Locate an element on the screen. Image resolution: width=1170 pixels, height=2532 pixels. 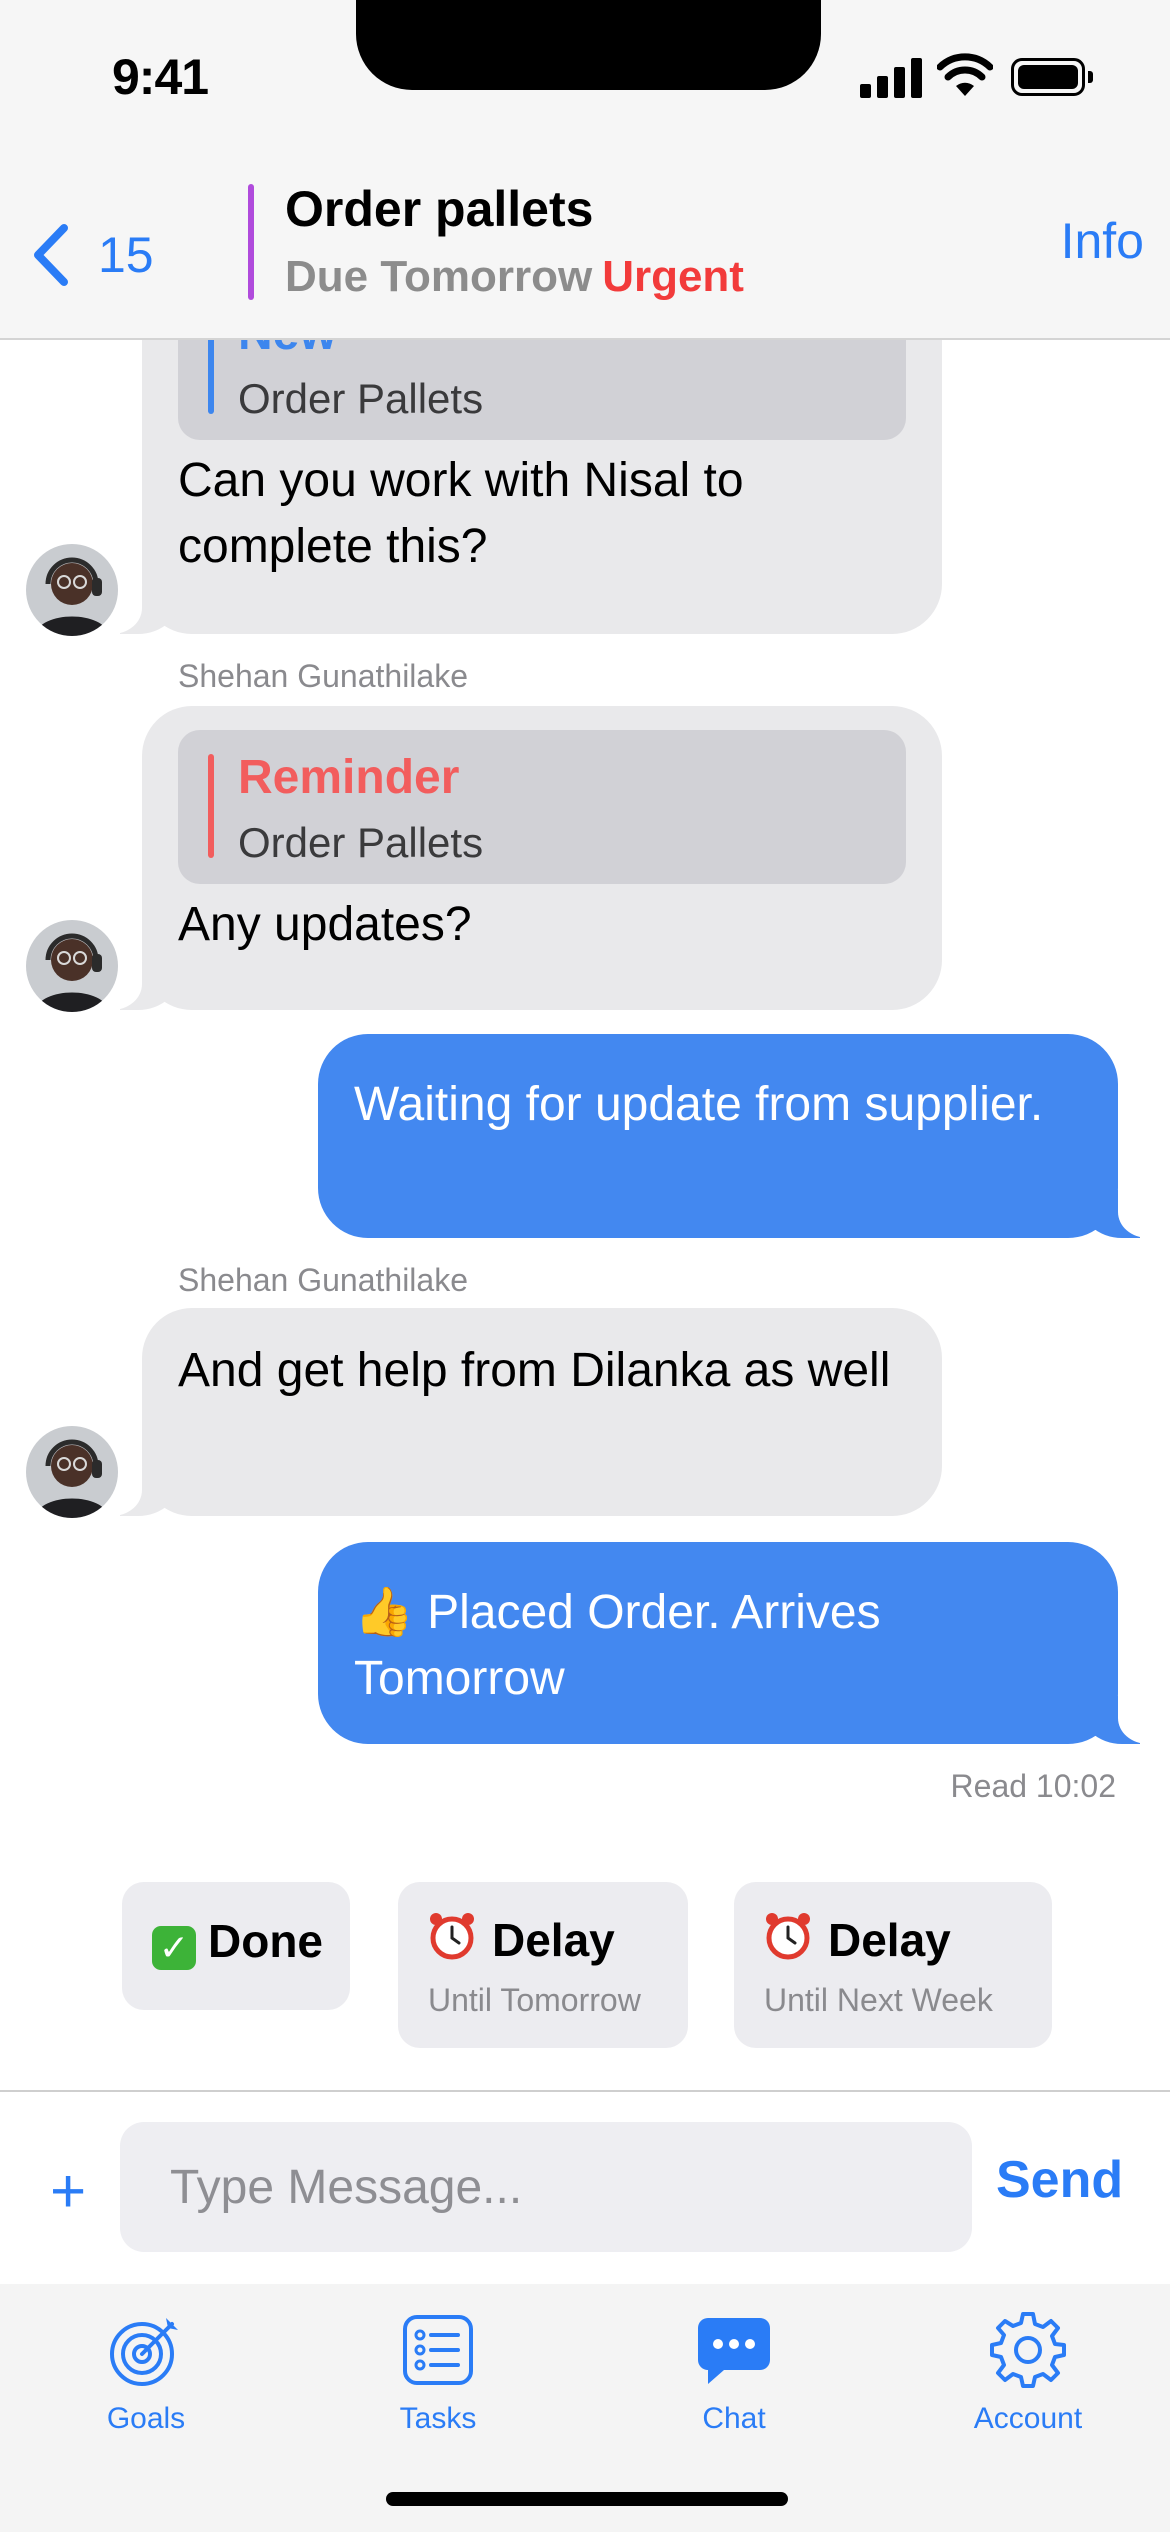
checklist-icon is located at coordinates (438, 2350).